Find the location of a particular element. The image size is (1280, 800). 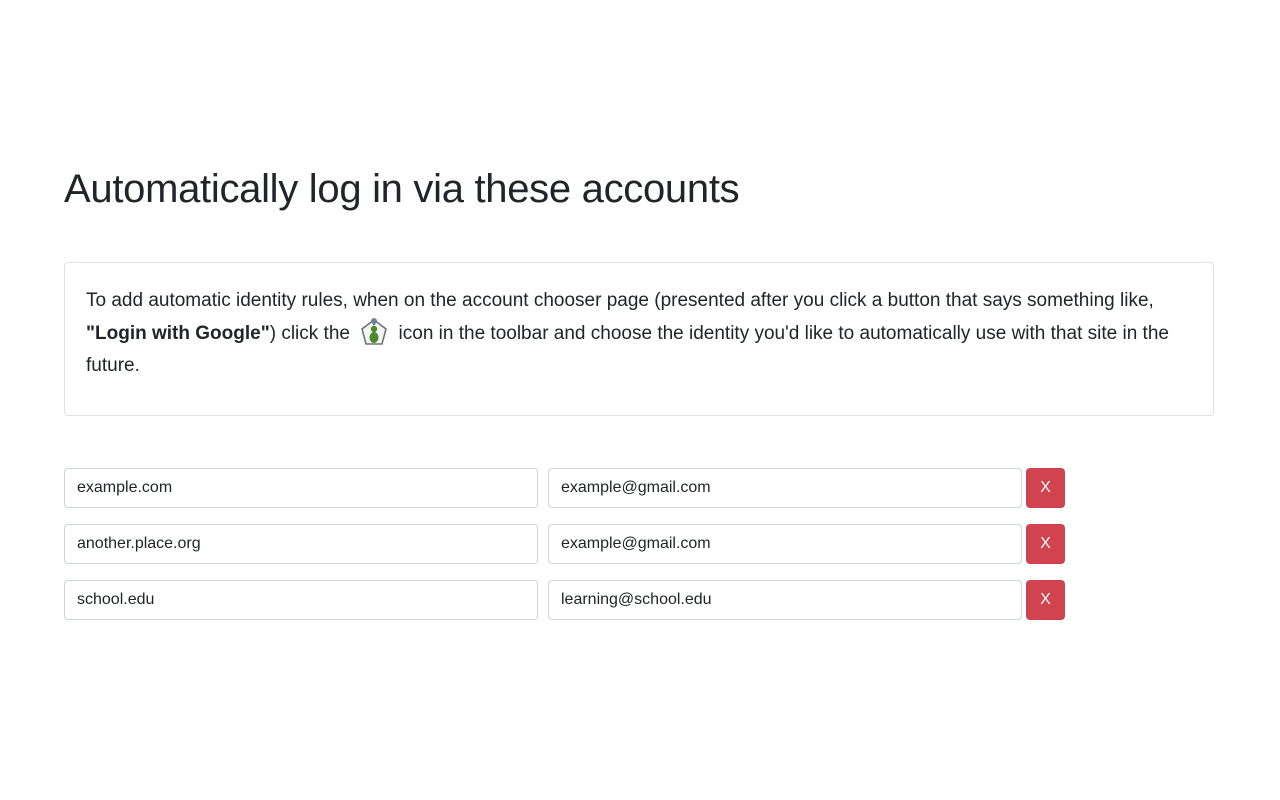

page-title: Automatically log in via these accounts is located at coordinates (402, 189).